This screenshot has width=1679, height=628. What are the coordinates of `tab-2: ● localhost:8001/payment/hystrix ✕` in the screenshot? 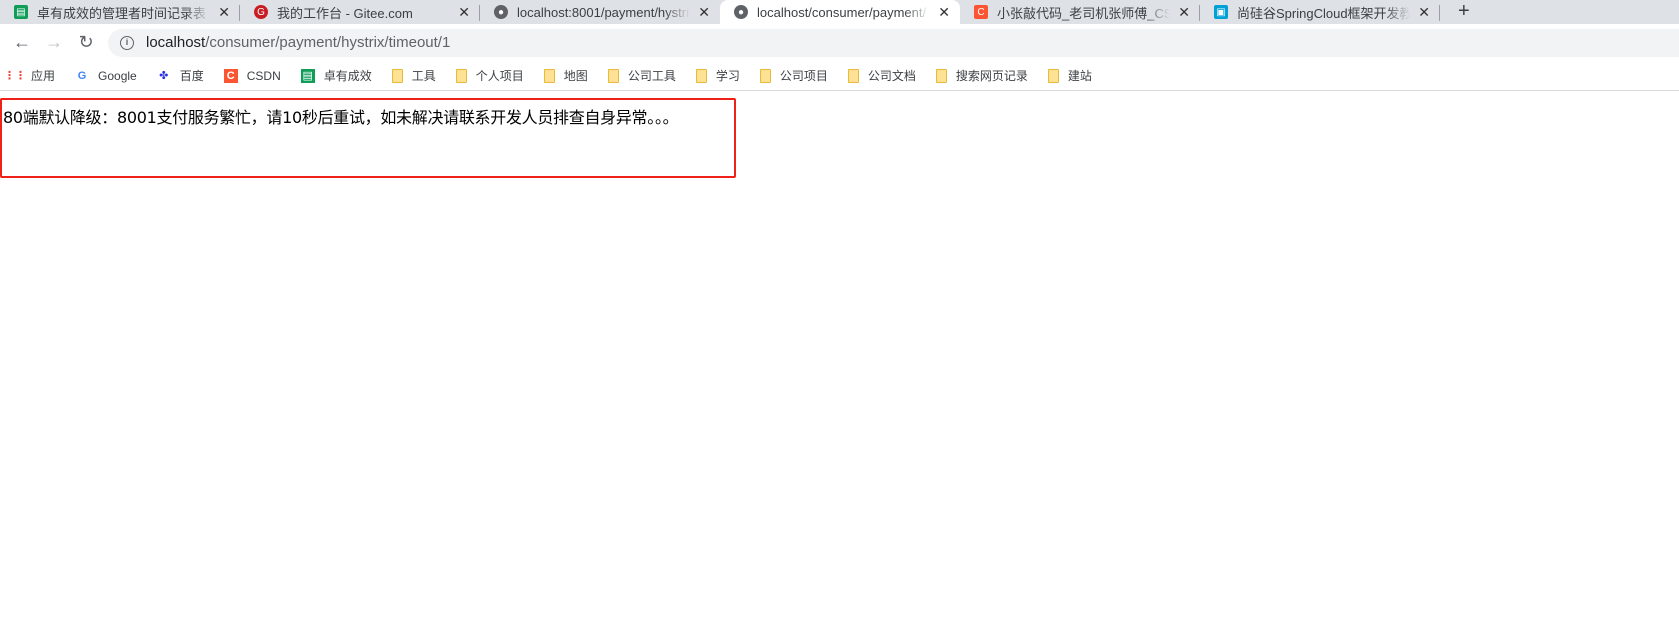 It's located at (600, 12).